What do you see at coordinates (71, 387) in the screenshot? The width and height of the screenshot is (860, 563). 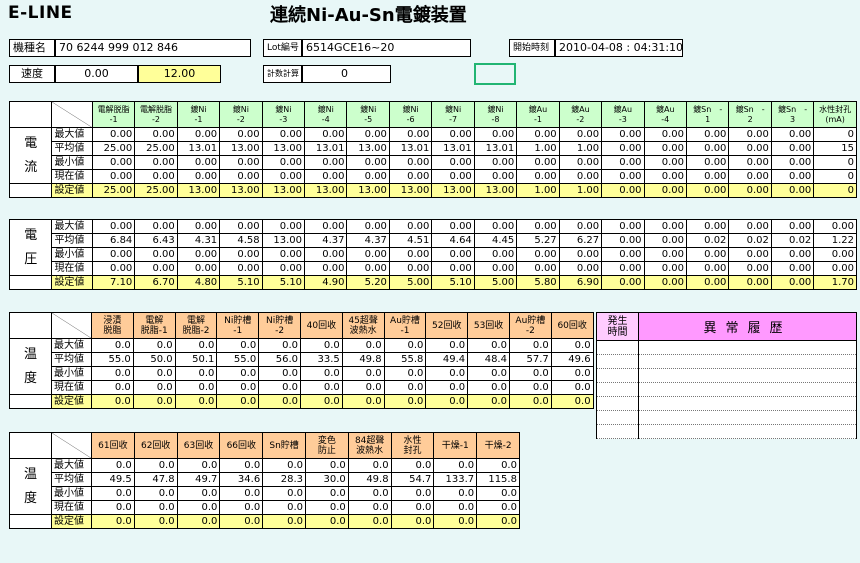 I see `row-label: 現在値` at bounding box center [71, 387].